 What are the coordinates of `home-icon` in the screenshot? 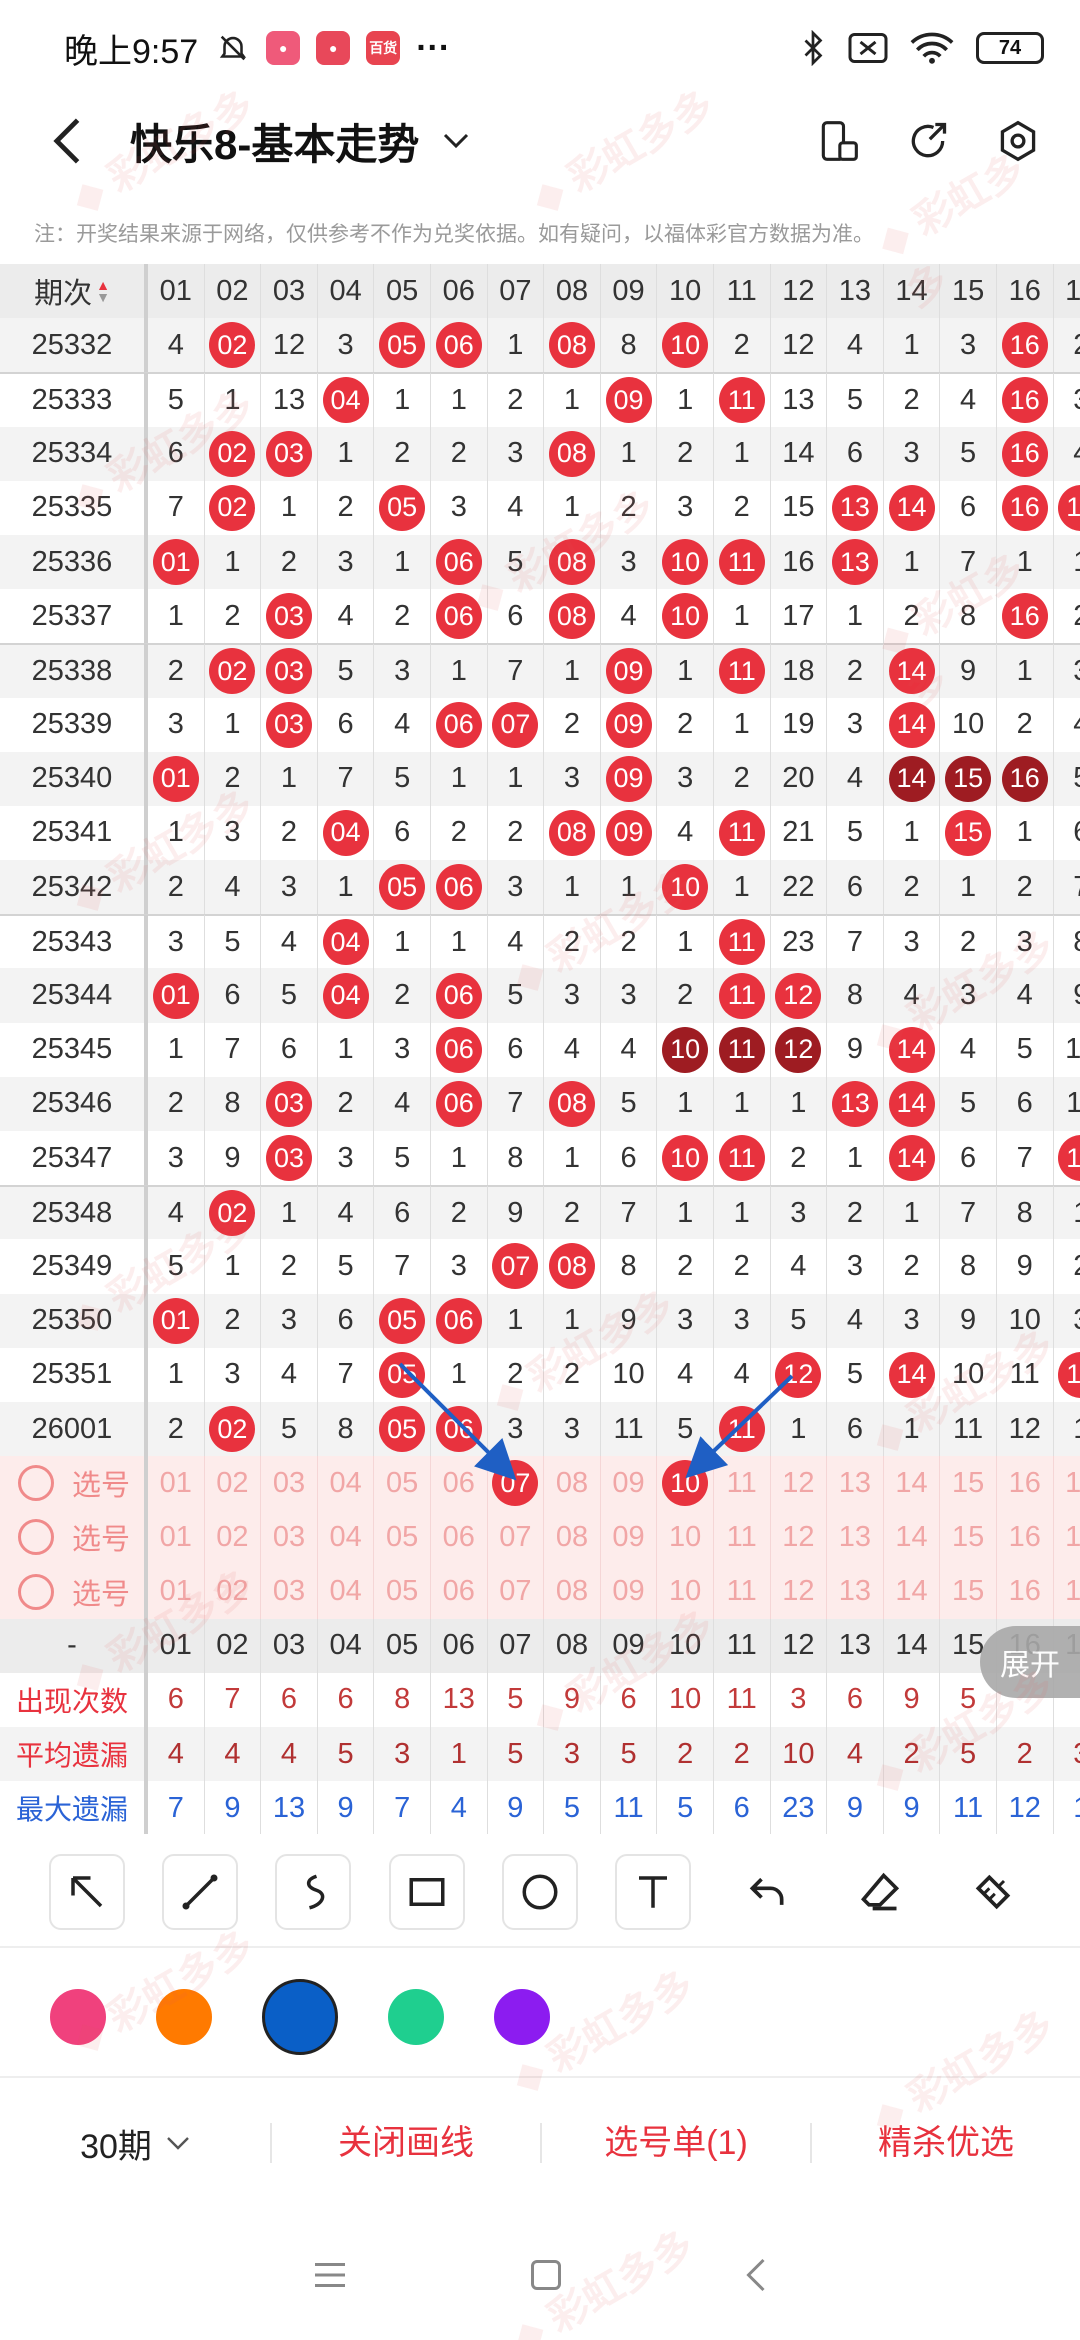 It's located at (546, 2275).